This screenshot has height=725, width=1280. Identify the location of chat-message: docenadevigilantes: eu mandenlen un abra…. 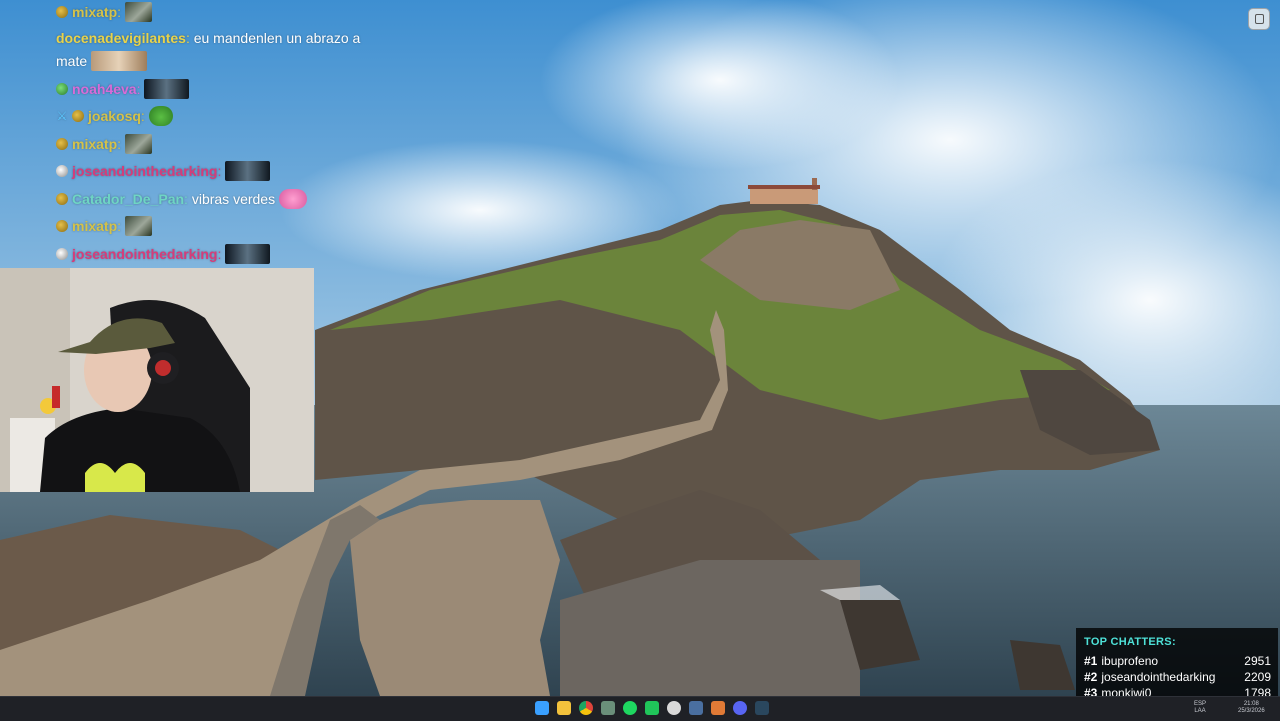
(208, 38).